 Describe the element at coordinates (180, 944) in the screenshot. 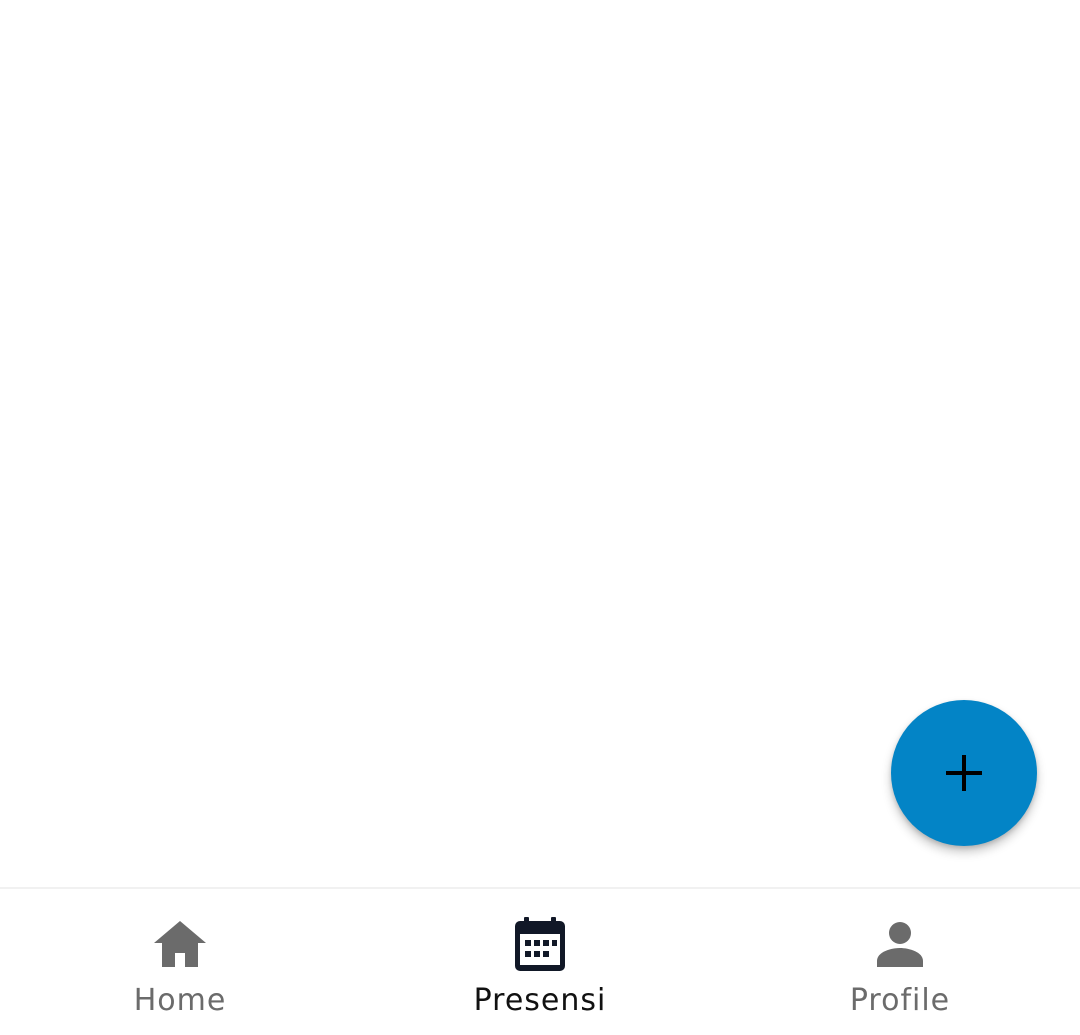

I see `home-icon` at that location.